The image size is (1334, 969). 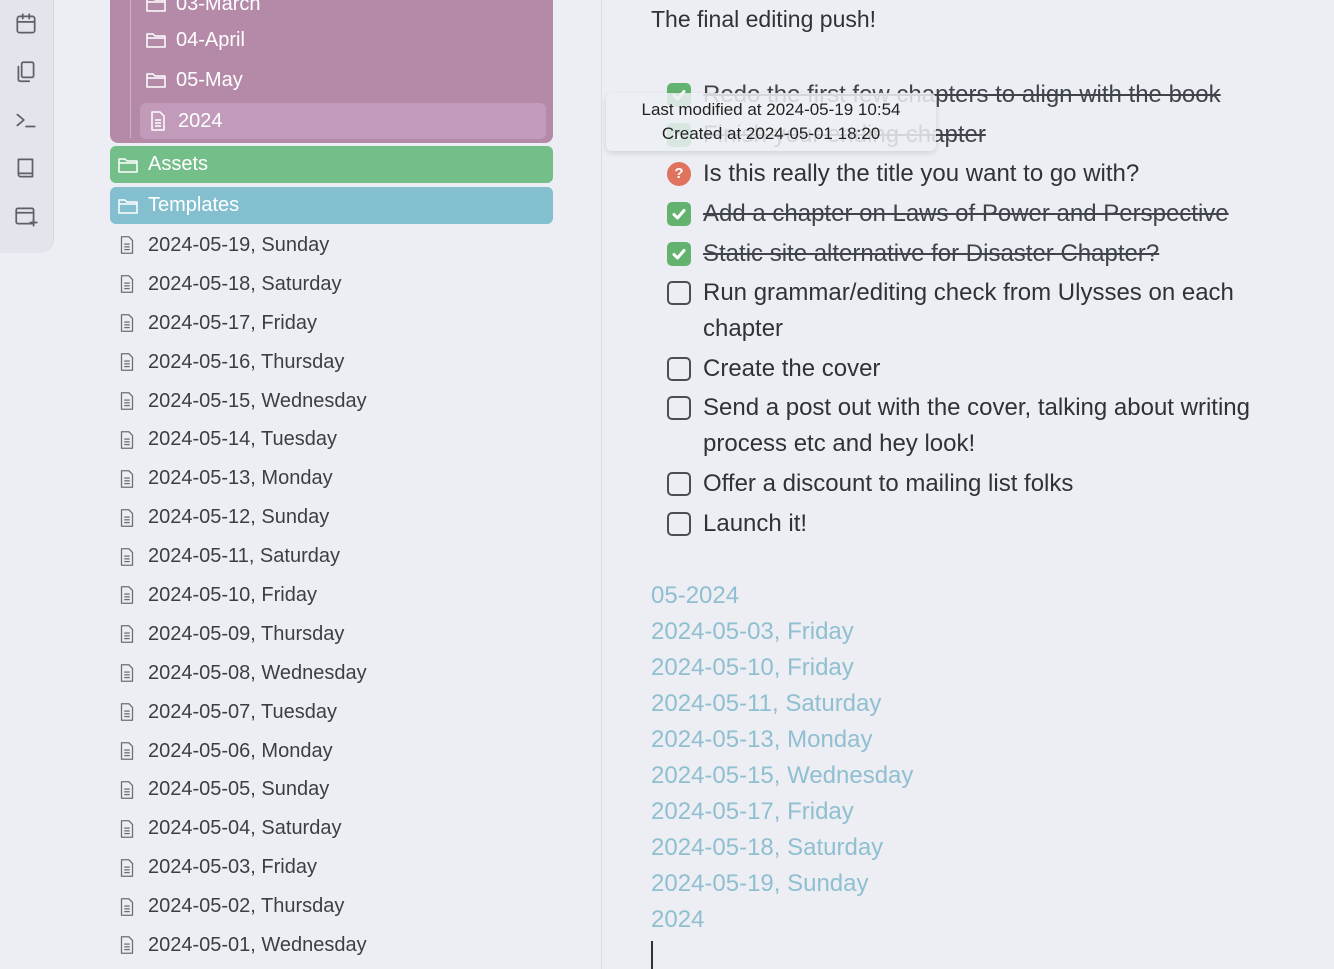 What do you see at coordinates (26, 120) in the screenshot?
I see `terminal-icon` at bounding box center [26, 120].